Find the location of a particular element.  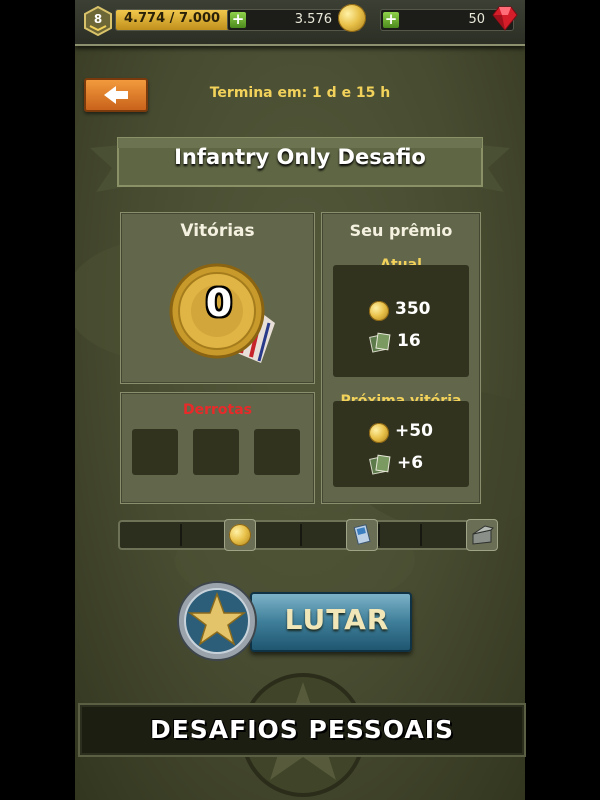

fight-button-label: LUTAR is located at coordinates (337, 619).